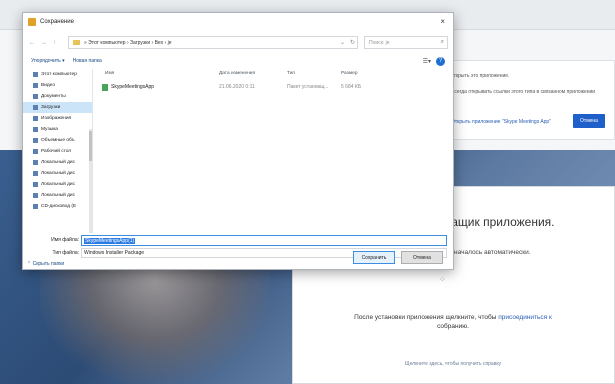 The height and width of the screenshot is (384, 615). I want to click on card-title: ващик приложения., so click(500, 222).